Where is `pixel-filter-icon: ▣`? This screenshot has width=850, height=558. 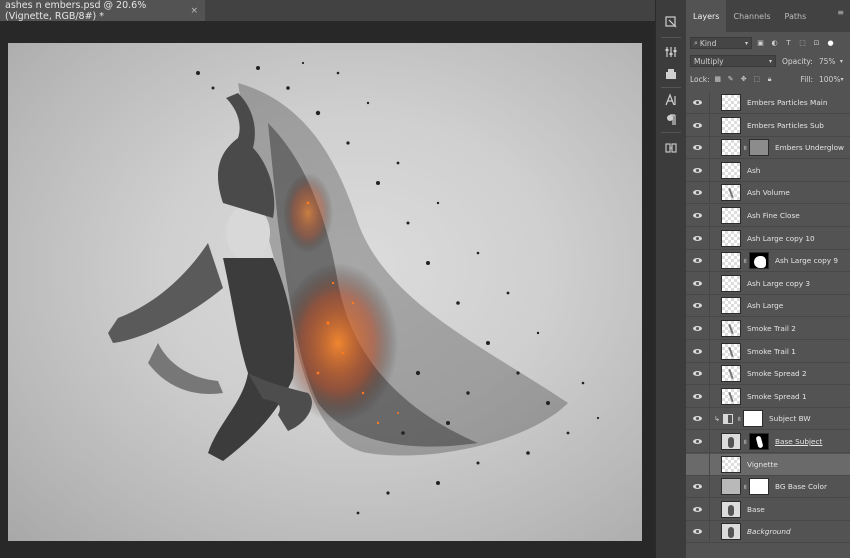
pixel-filter-icon: ▣ is located at coordinates (760, 43).